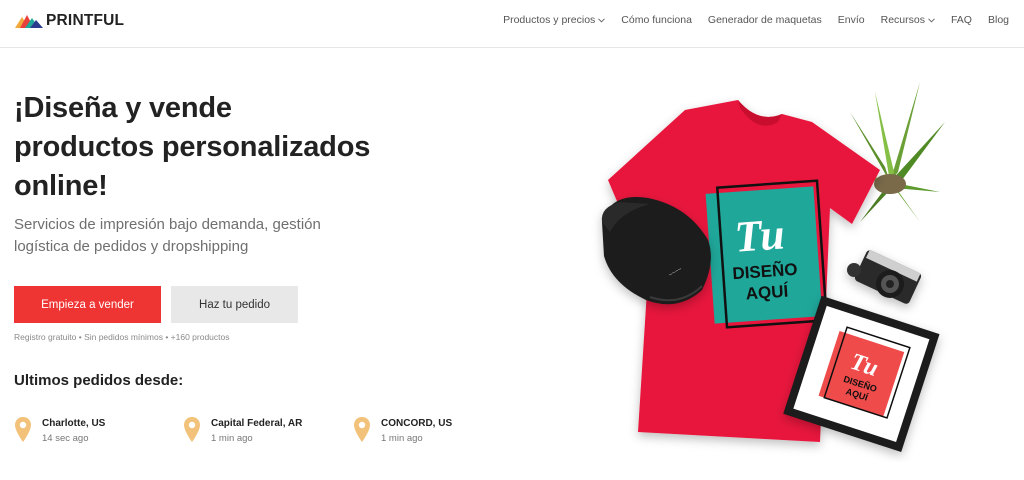  I want to click on recent-order-item: CONCORD, US 1 min ago, so click(402, 430).